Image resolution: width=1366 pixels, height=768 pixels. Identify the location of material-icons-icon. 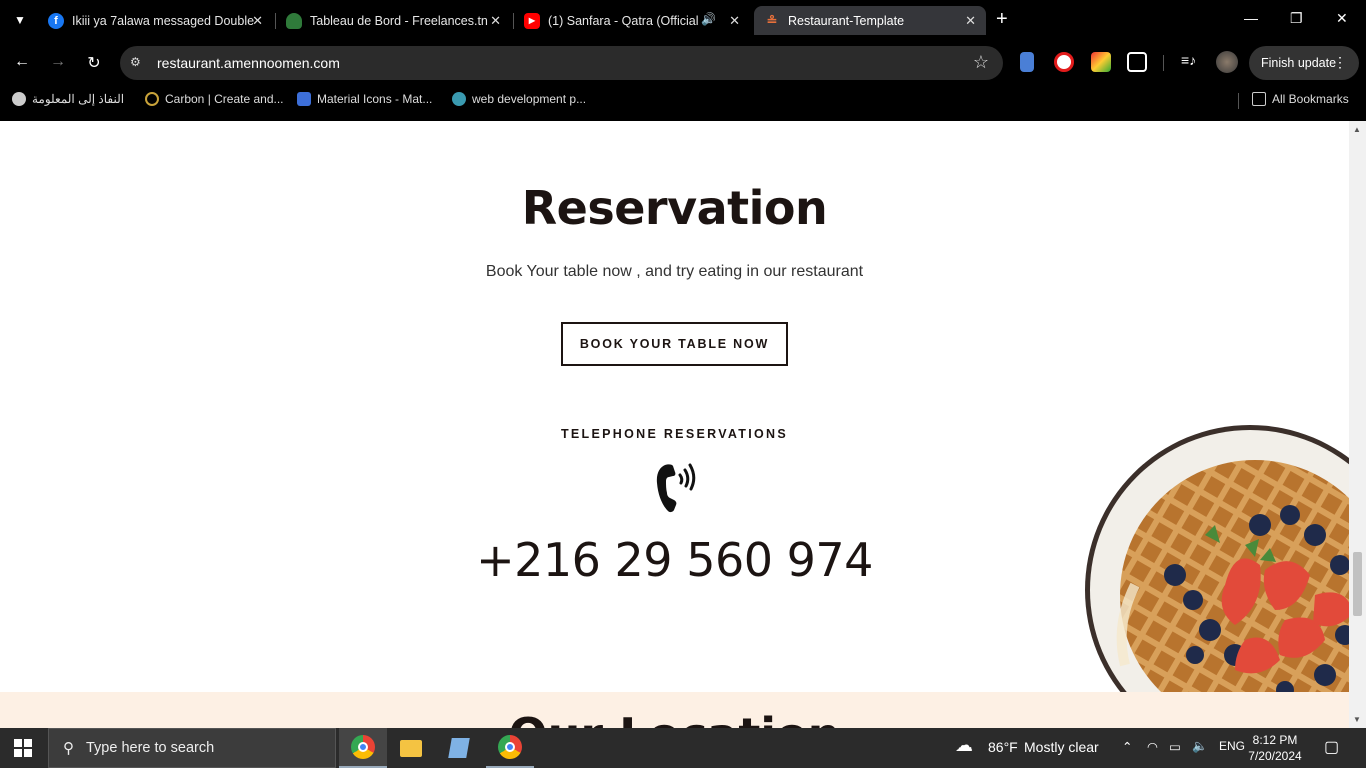
(304, 99).